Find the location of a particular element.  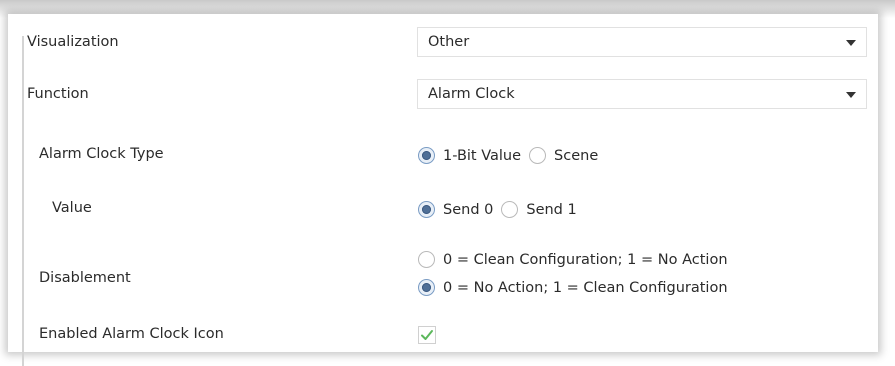

alarm-clock-type-row: Alarm Clock Type 1-Bit Value Scene is located at coordinates (443, 157).